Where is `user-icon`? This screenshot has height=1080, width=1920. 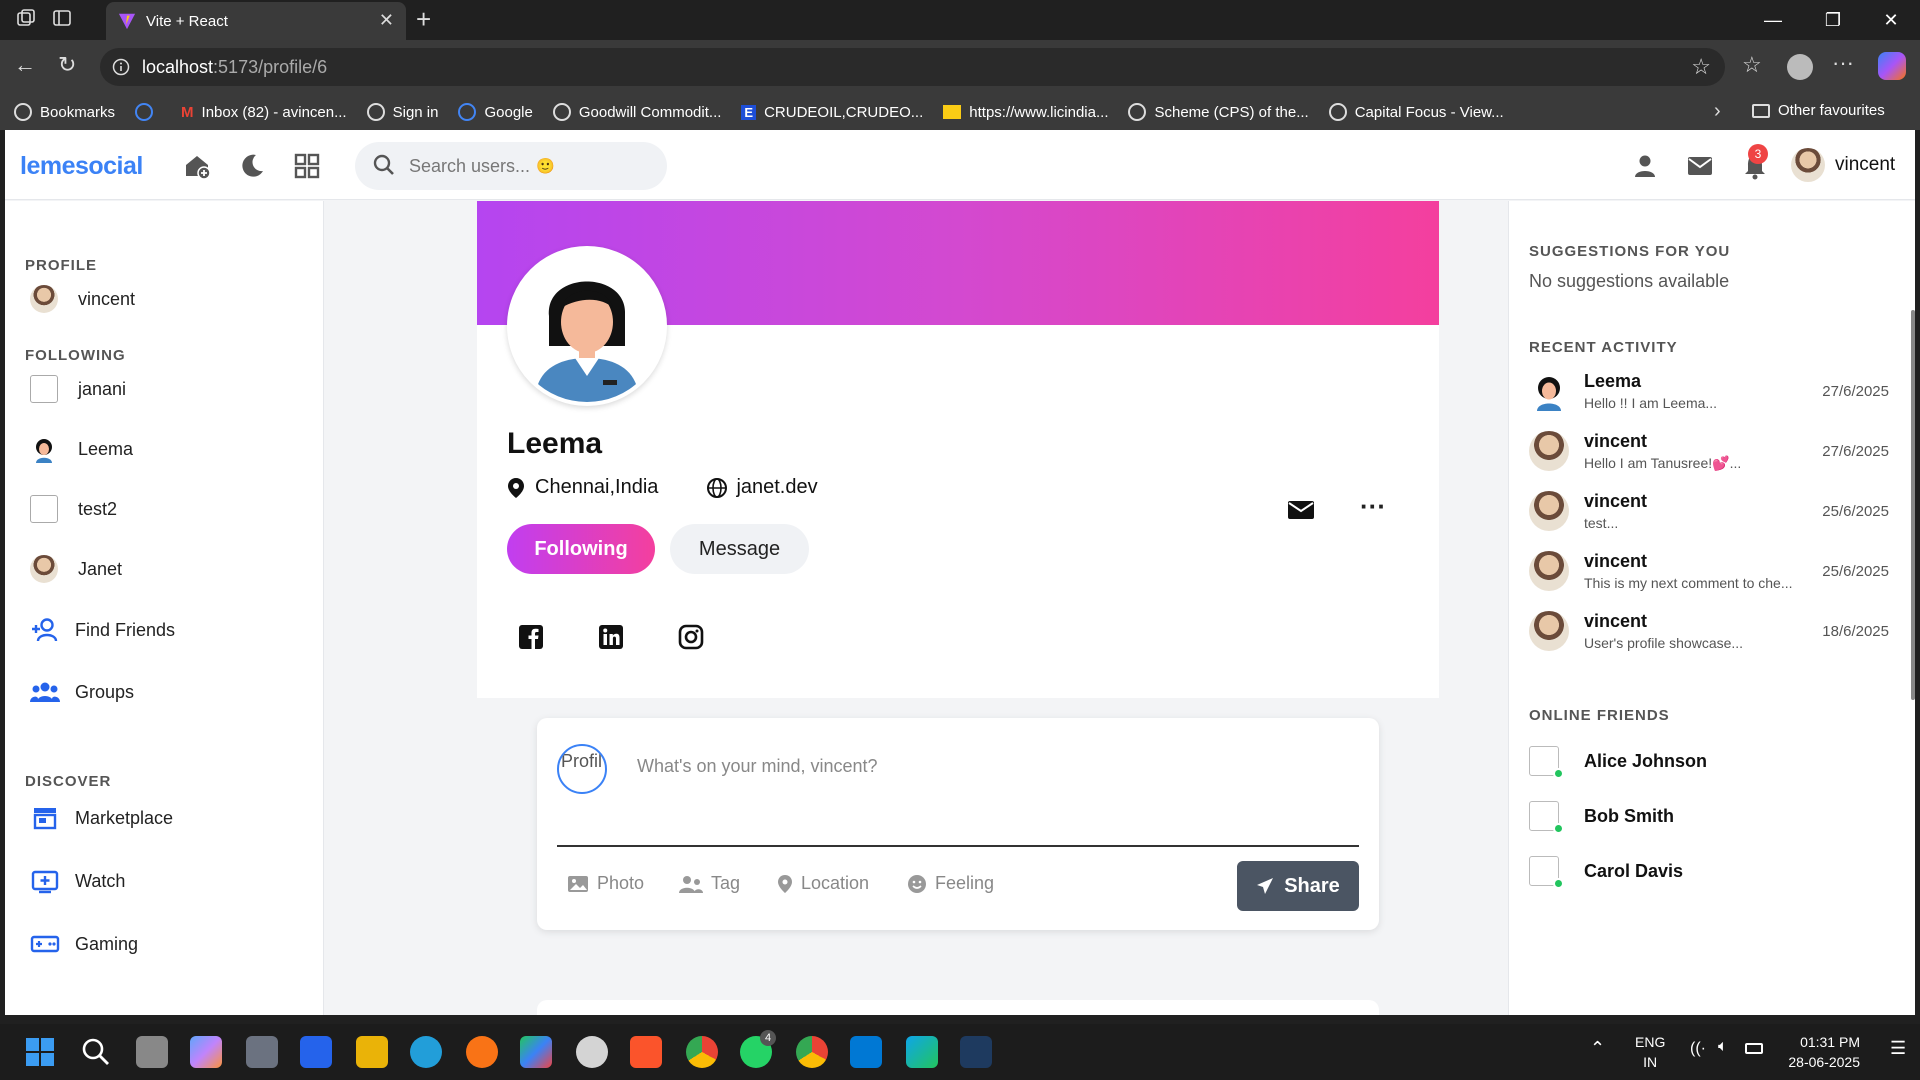
user-icon is located at coordinates (1645, 166).